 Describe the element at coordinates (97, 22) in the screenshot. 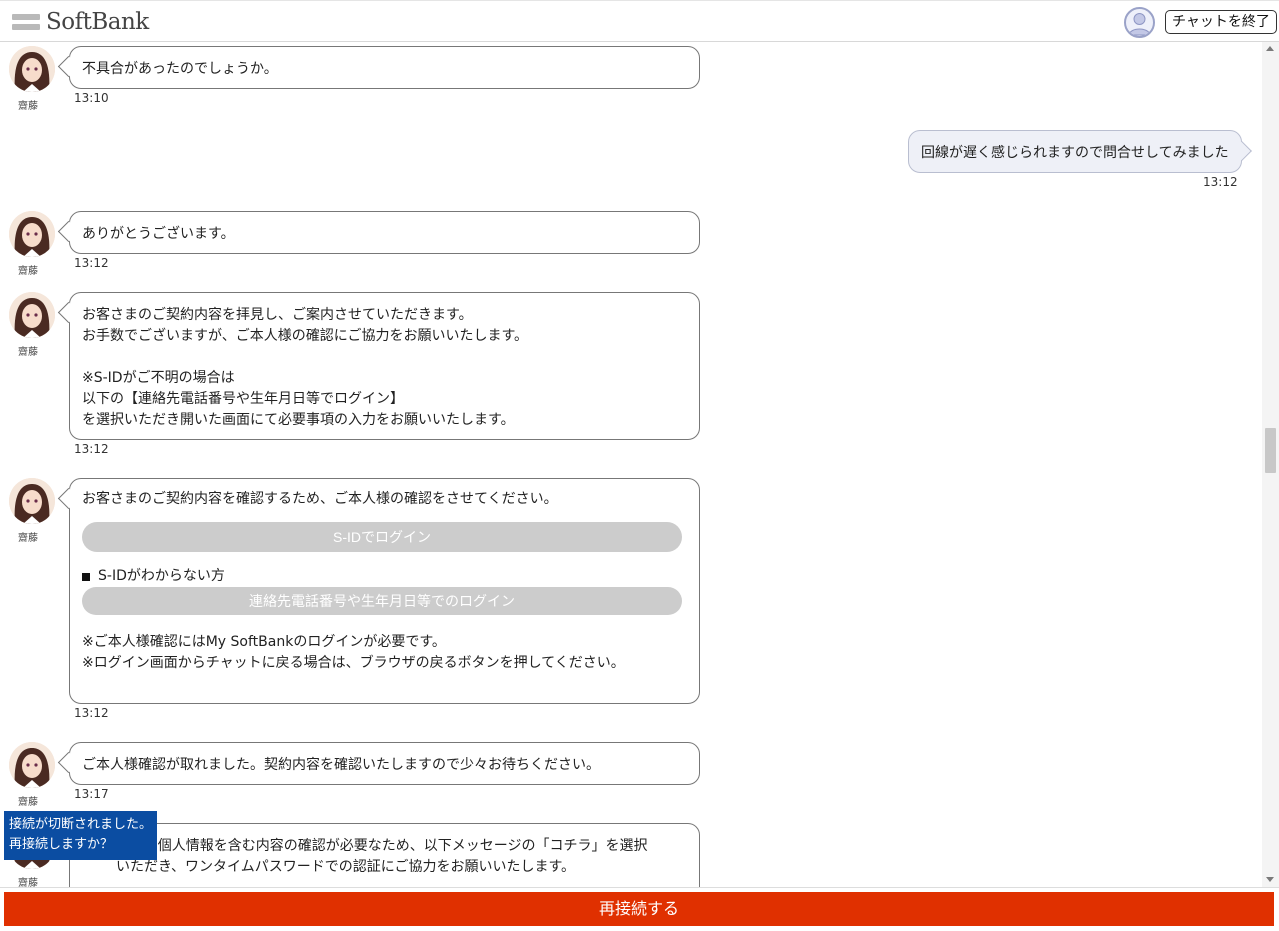

I see `logo-text: SoftBank` at that location.